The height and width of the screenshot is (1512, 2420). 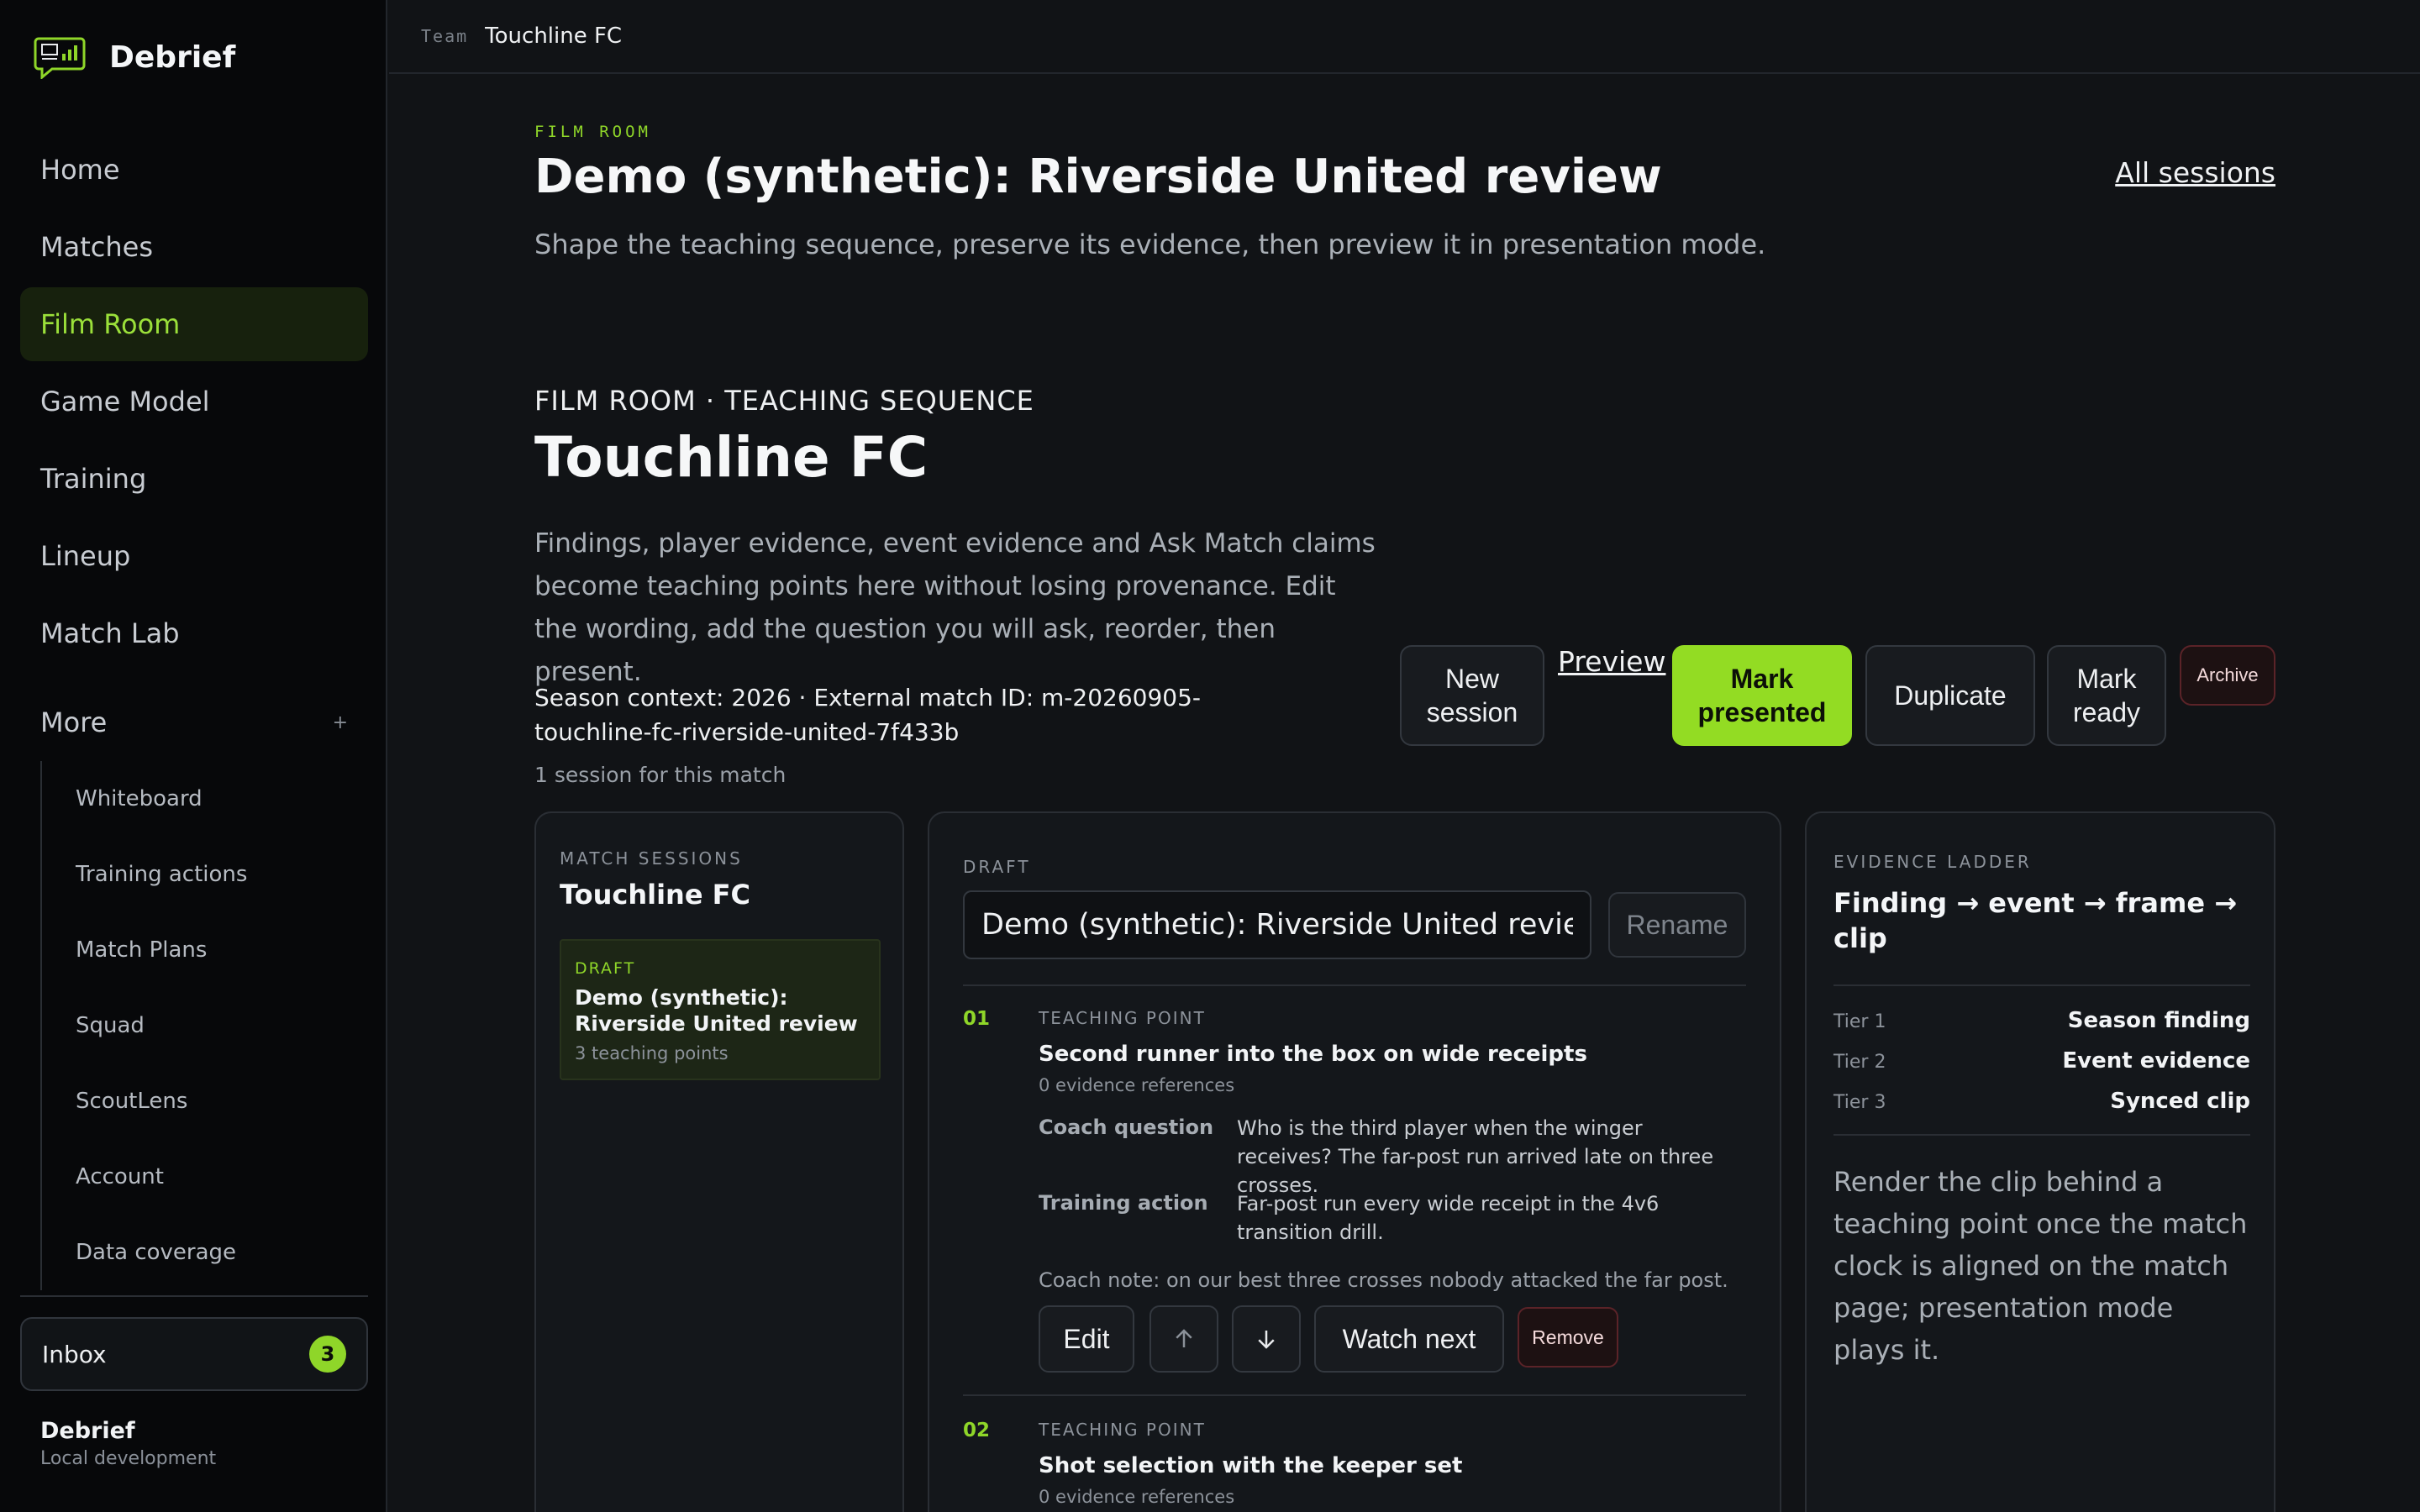 I want to click on team-name: Touchline FC, so click(x=553, y=36).